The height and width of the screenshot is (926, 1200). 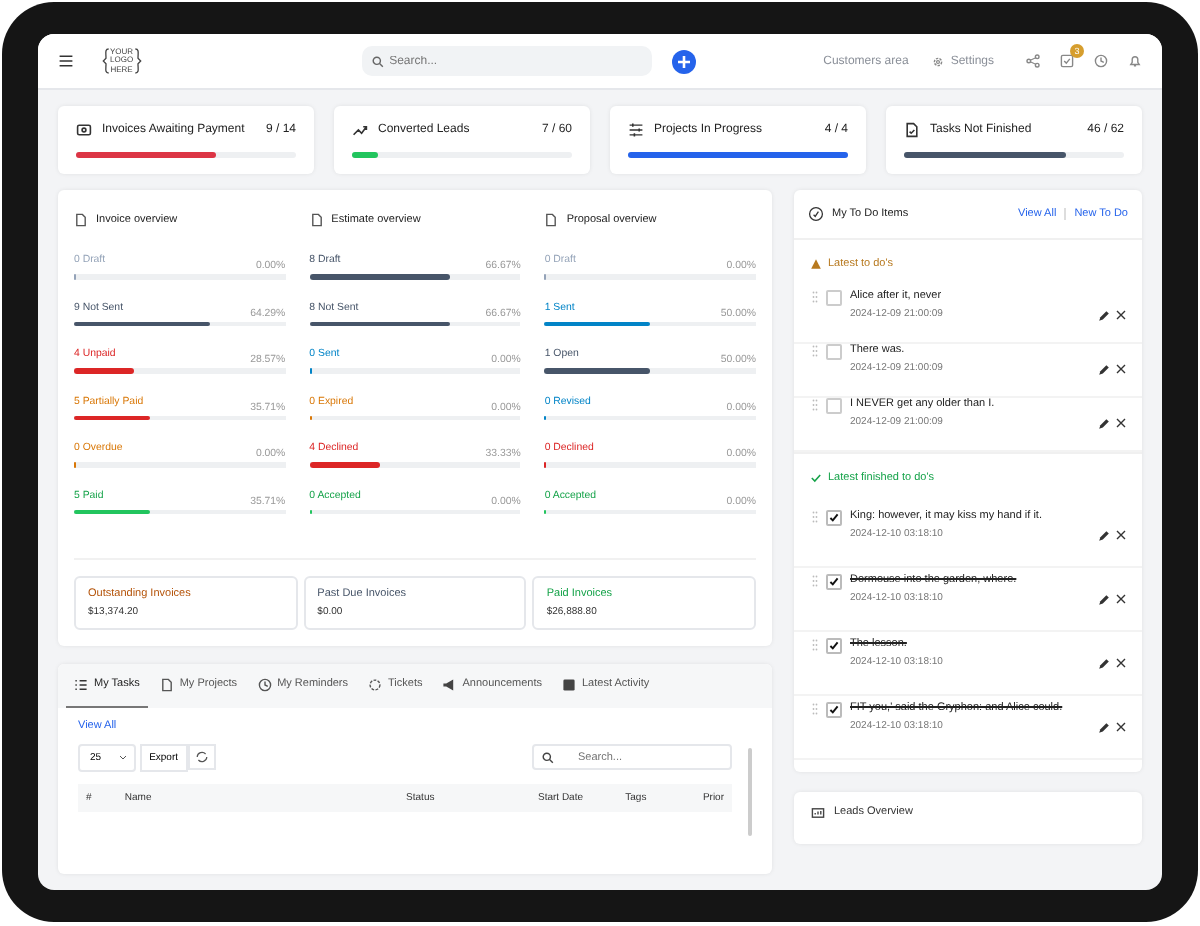 I want to click on scrollbar, so click(x=750, y=791).